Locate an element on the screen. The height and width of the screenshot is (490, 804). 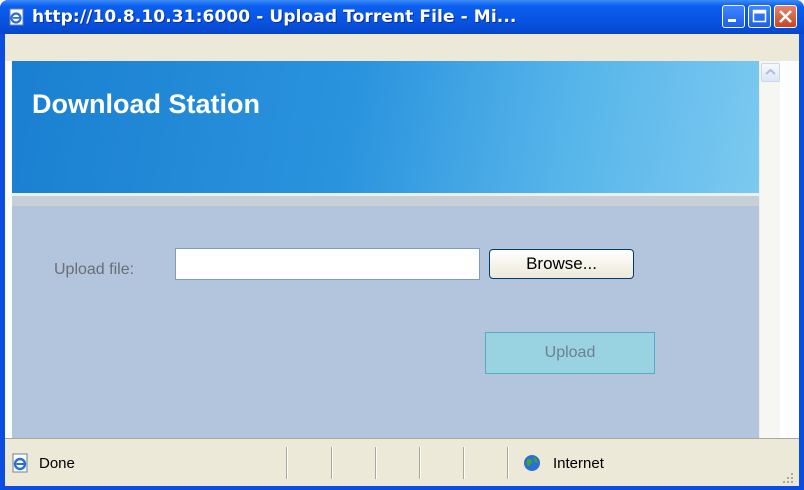
close-button is located at coordinates (785, 16).